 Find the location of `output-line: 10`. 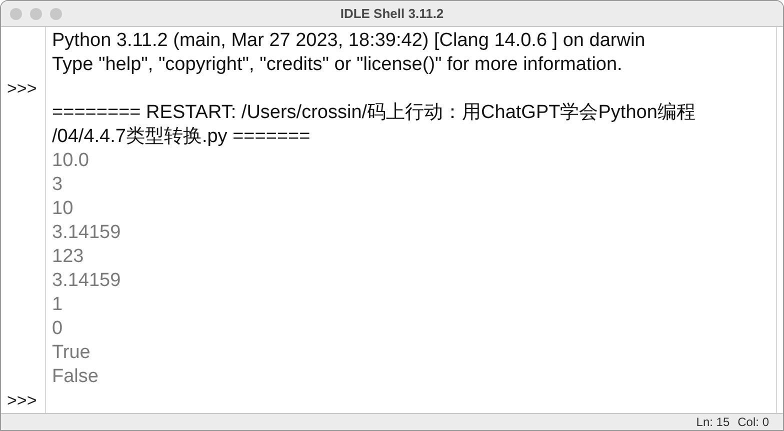

output-line: 10 is located at coordinates (63, 208).